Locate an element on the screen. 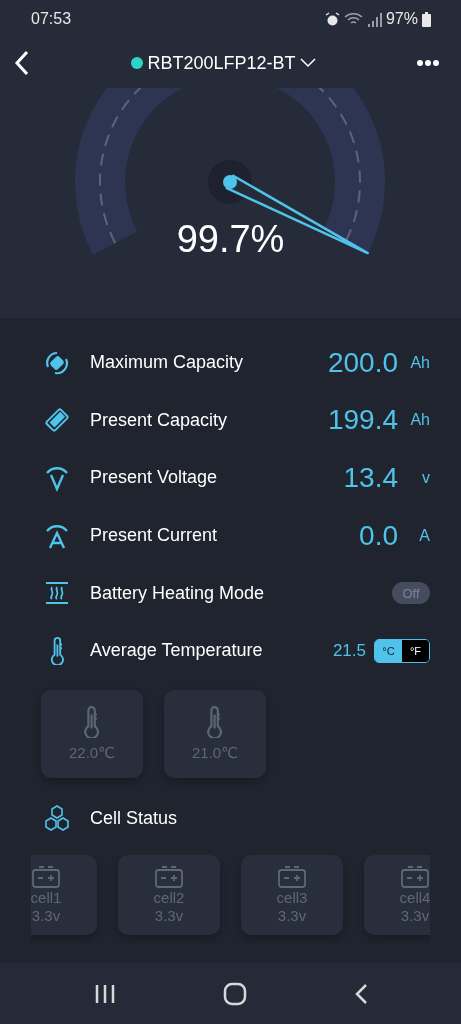  metric-value: 0.0 is located at coordinates (378, 535).